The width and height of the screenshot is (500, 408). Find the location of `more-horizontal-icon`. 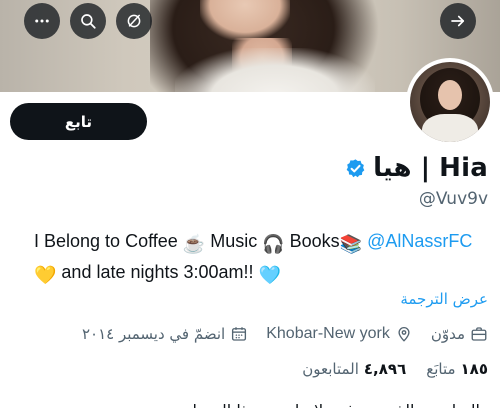

more-horizontal-icon is located at coordinates (42, 21).